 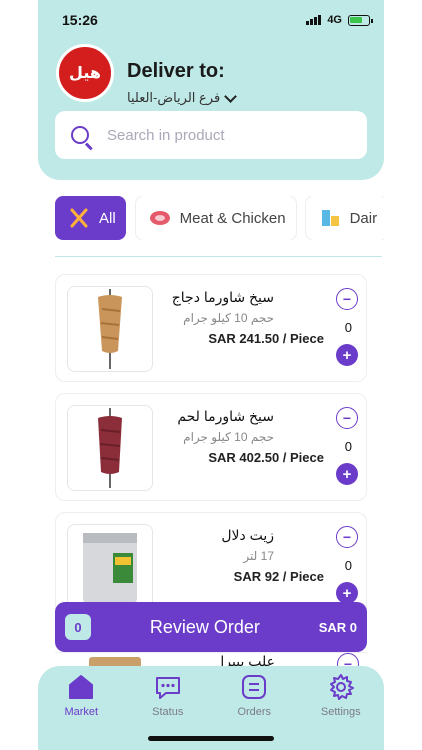 I want to click on home-indicator, so click(x=211, y=738).